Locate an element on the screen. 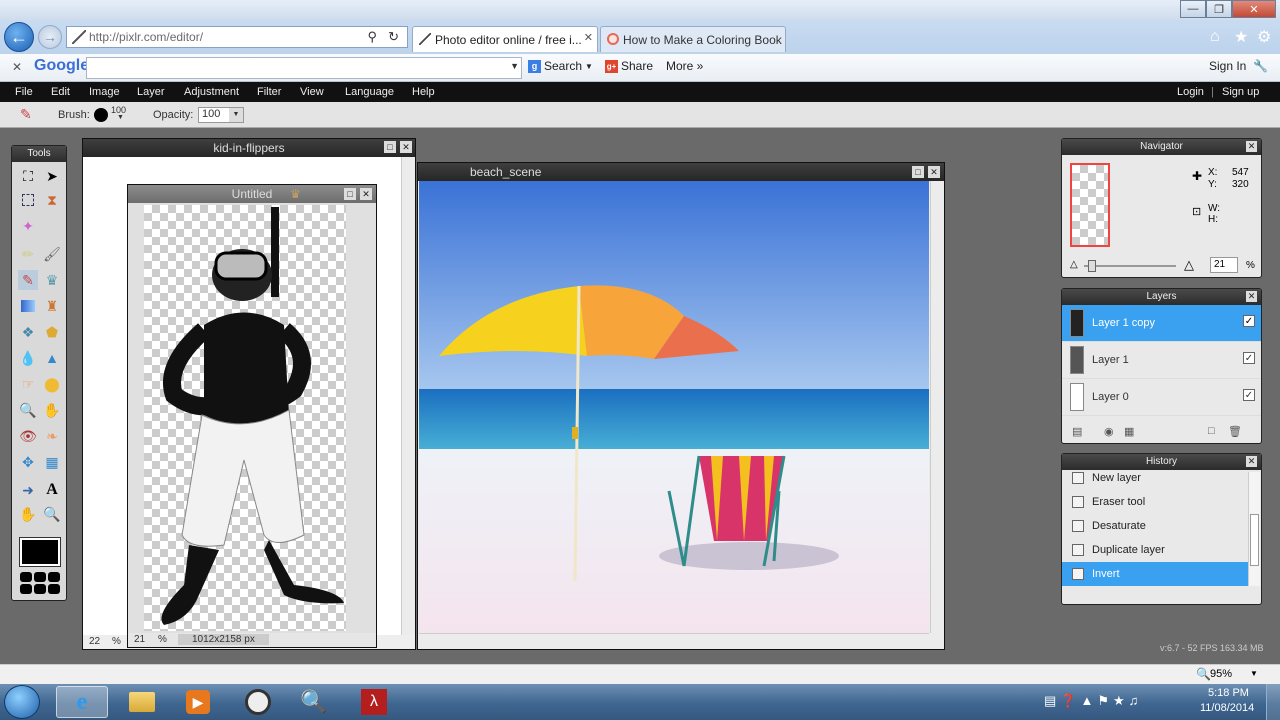  color-replace-icon: ❖ is located at coordinates (28, 332).